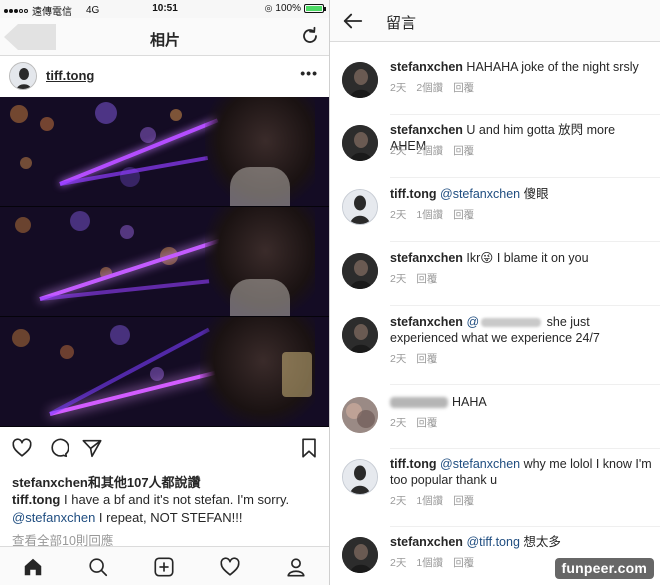  What do you see at coordinates (525, 258) in the screenshot?
I see `comment-message: Ikr😜 I blame it on you` at bounding box center [525, 258].